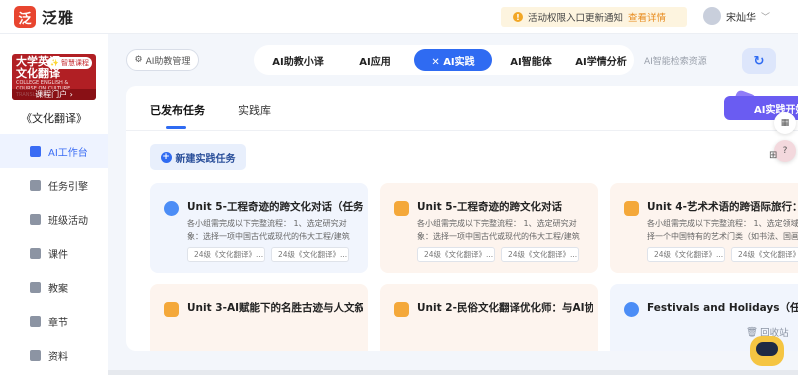 Image resolution: width=798 pixels, height=375 pixels. What do you see at coordinates (205, 159) in the screenshot?
I see `new-task-label: 新建实践任务` at bounding box center [205, 159].